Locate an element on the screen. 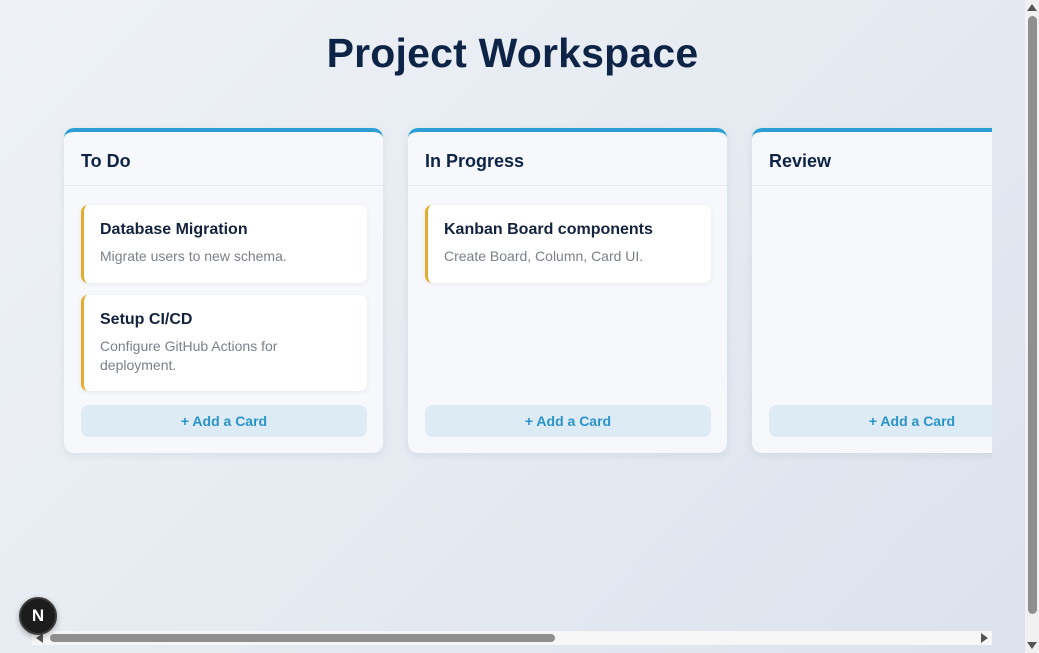 The image size is (1039, 653). vertical-scrollbar-thumb is located at coordinates (1032, 315).